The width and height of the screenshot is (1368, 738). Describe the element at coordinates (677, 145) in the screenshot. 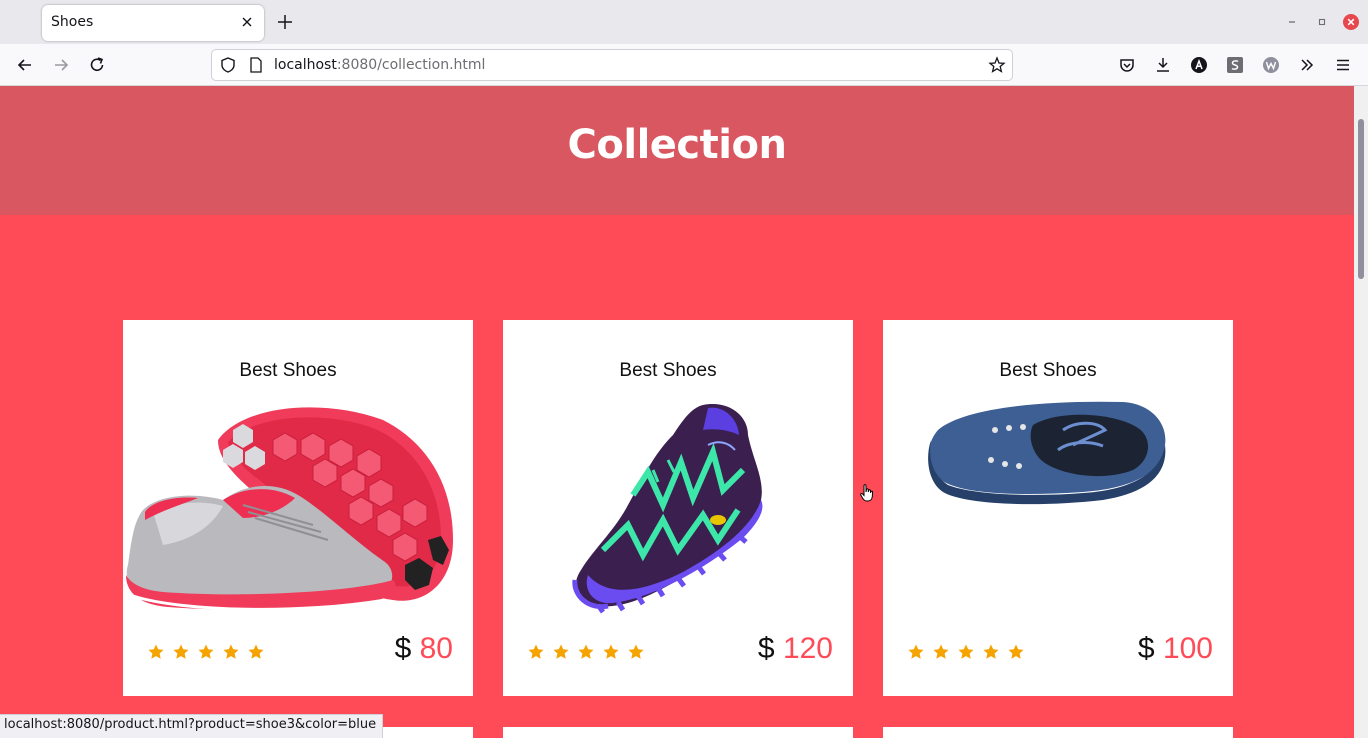

I see `page-title: Collection` at that location.